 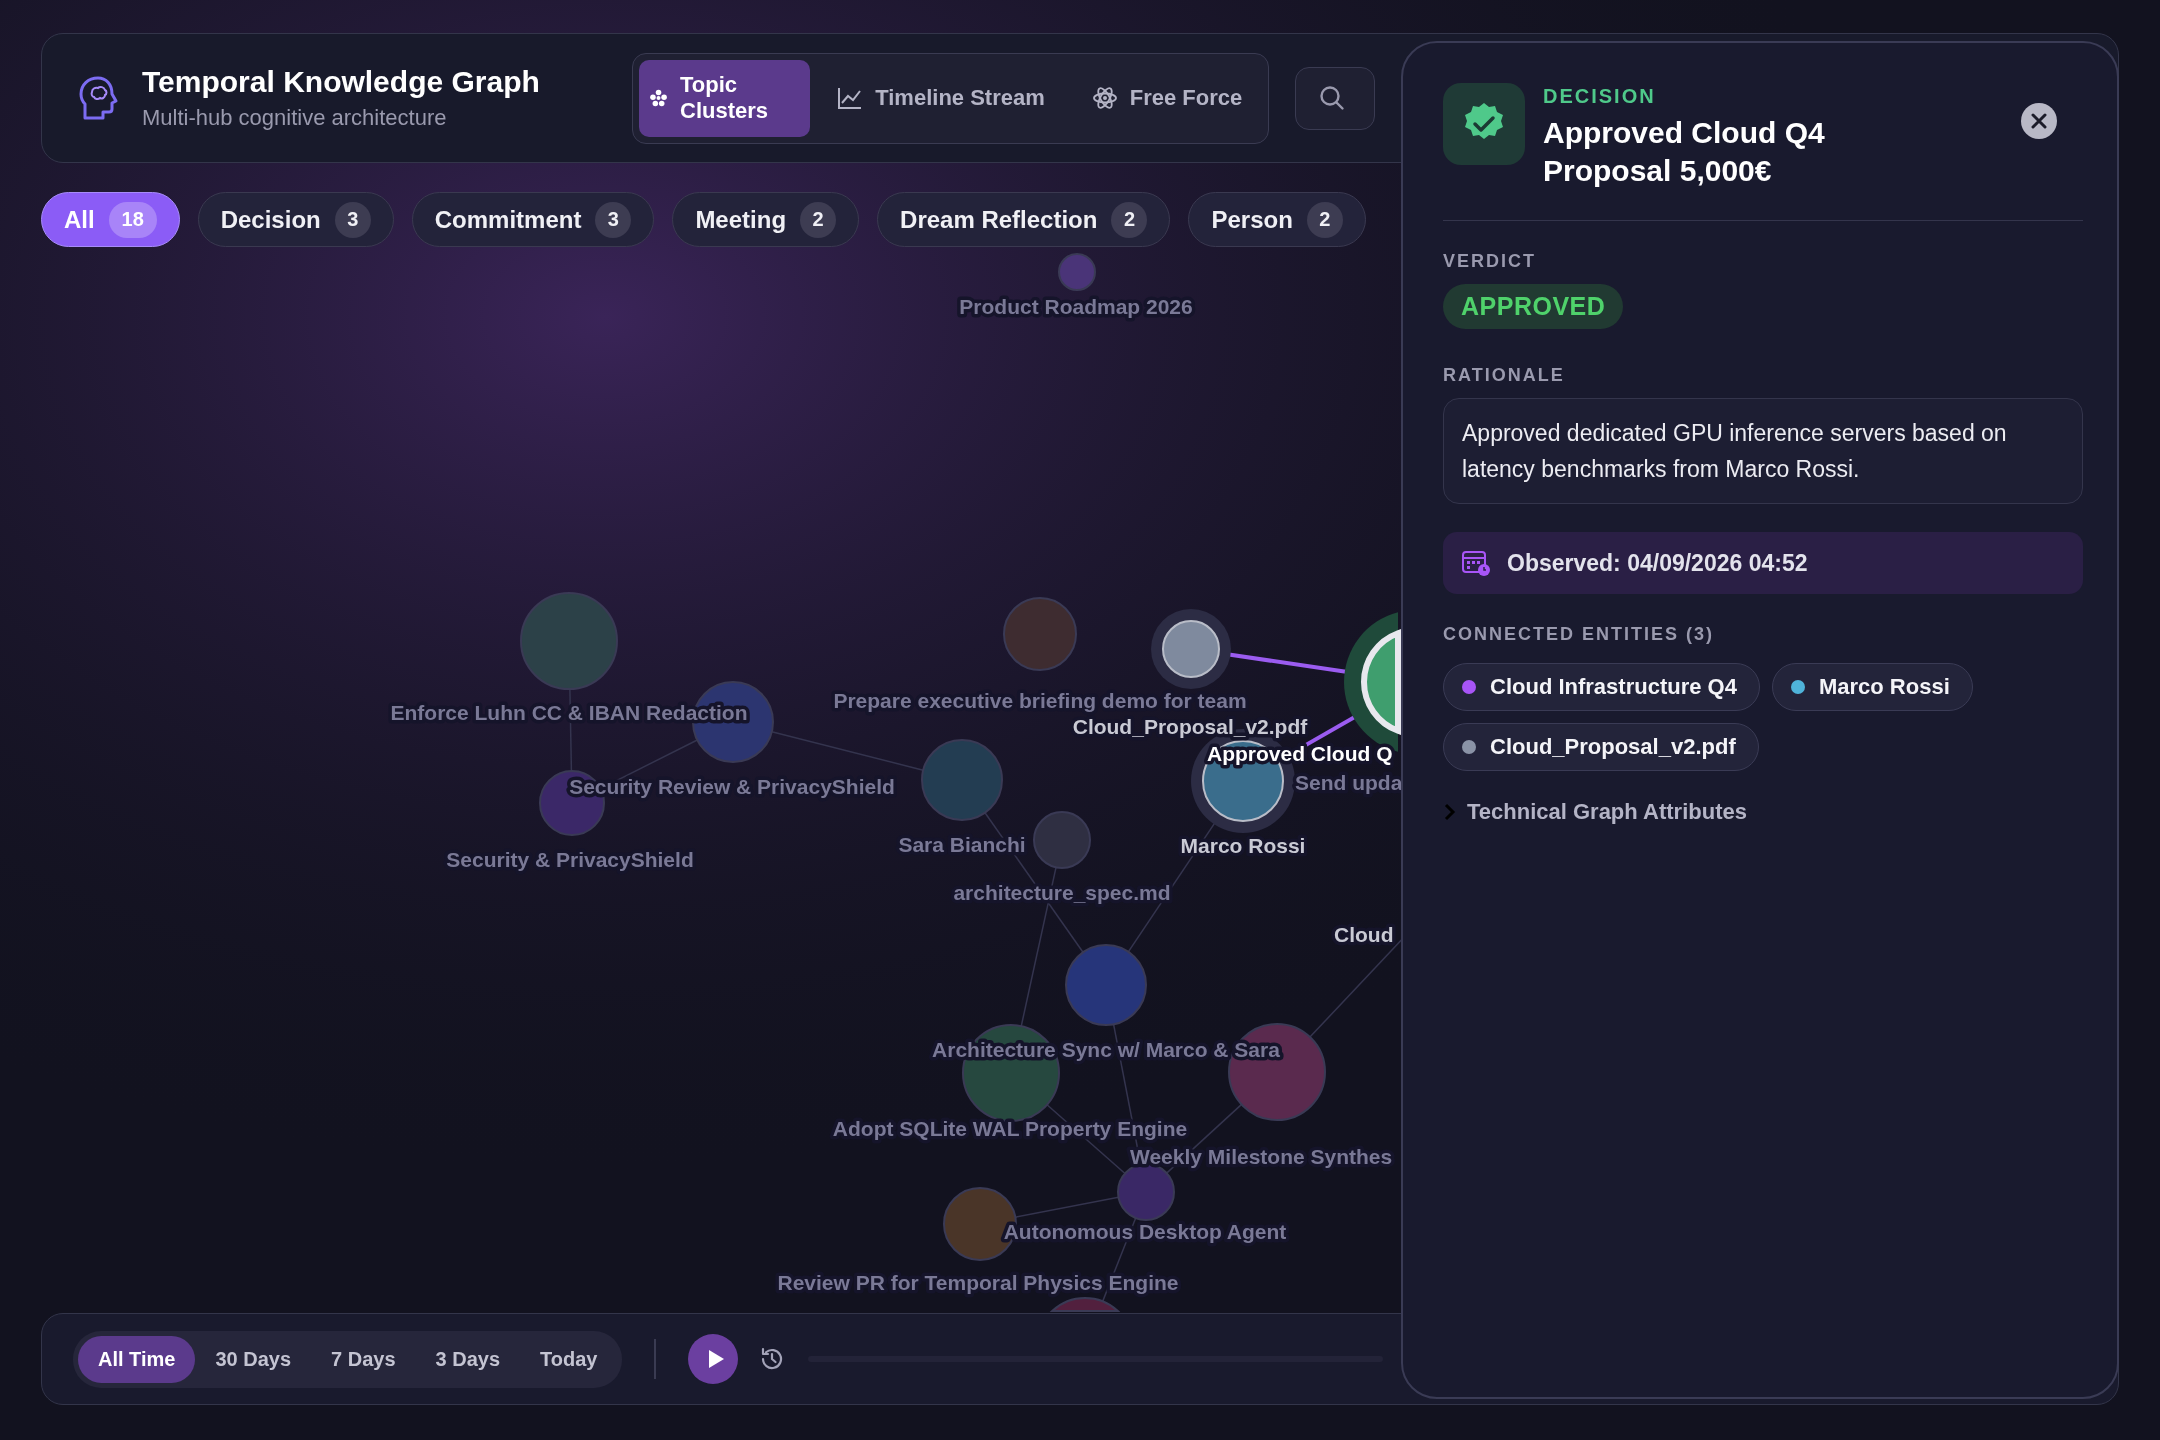 I want to click on node-label: Adopt SQLite WAL Property Engine, so click(x=1010, y=1128).